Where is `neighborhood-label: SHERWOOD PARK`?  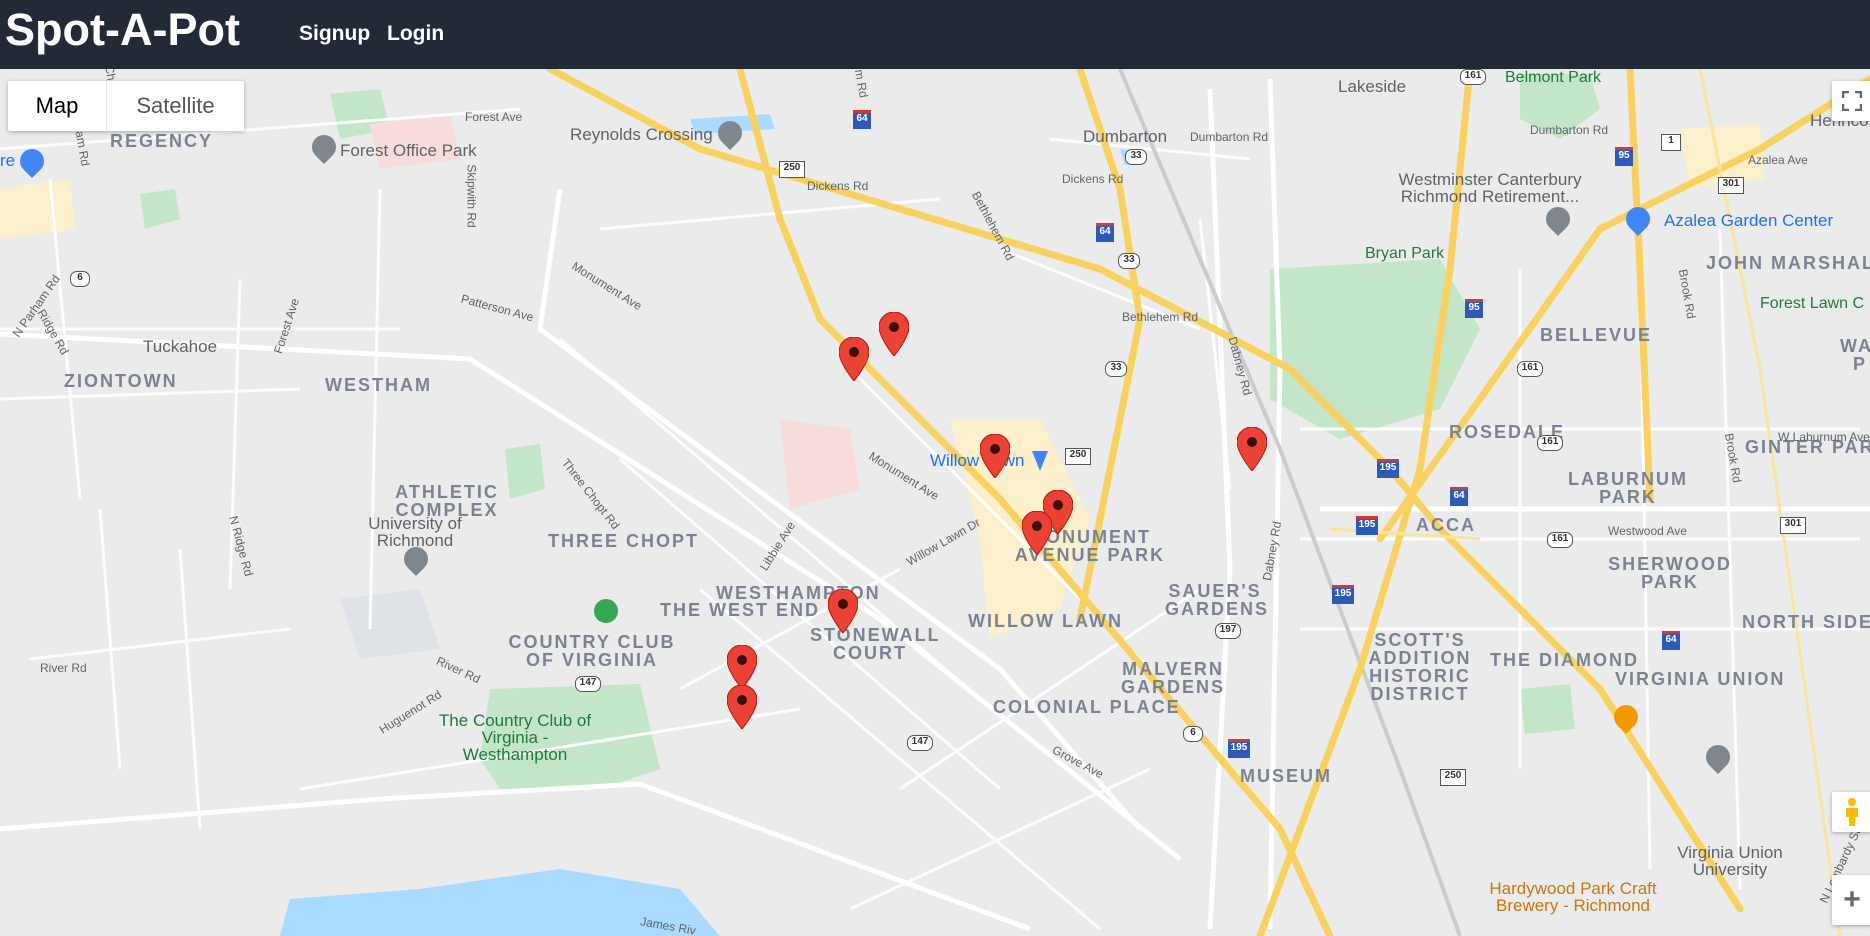 neighborhood-label: SHERWOOD PARK is located at coordinates (1670, 573).